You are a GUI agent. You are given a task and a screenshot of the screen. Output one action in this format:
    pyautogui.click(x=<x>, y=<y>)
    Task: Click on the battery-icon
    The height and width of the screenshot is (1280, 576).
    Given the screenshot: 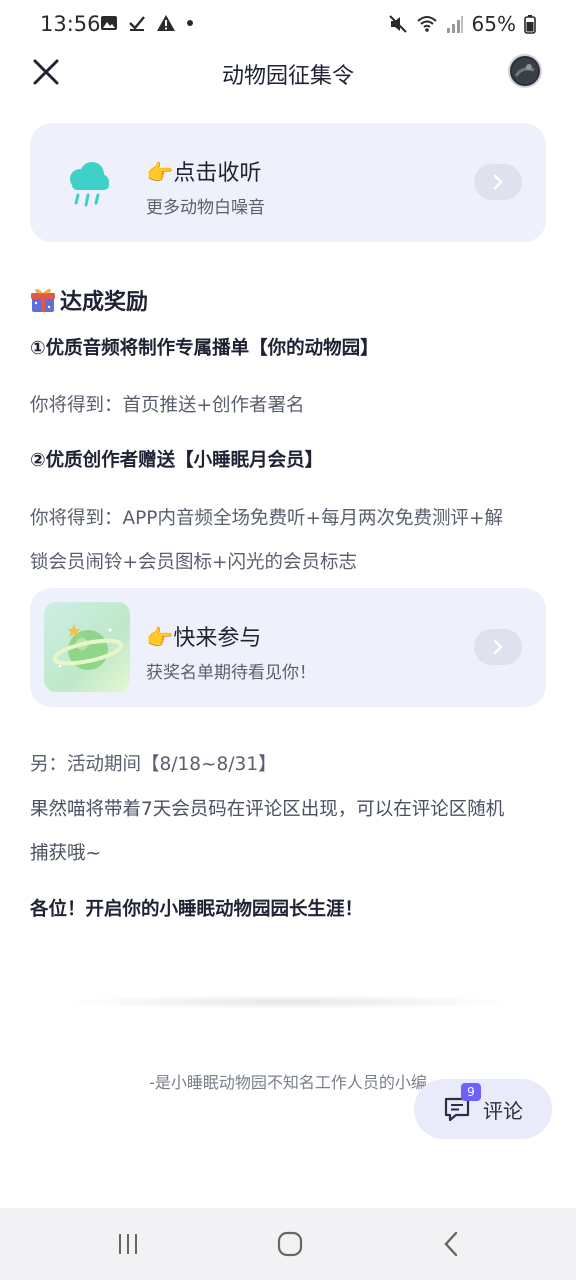 What is the action you would take?
    pyautogui.click(x=530, y=24)
    